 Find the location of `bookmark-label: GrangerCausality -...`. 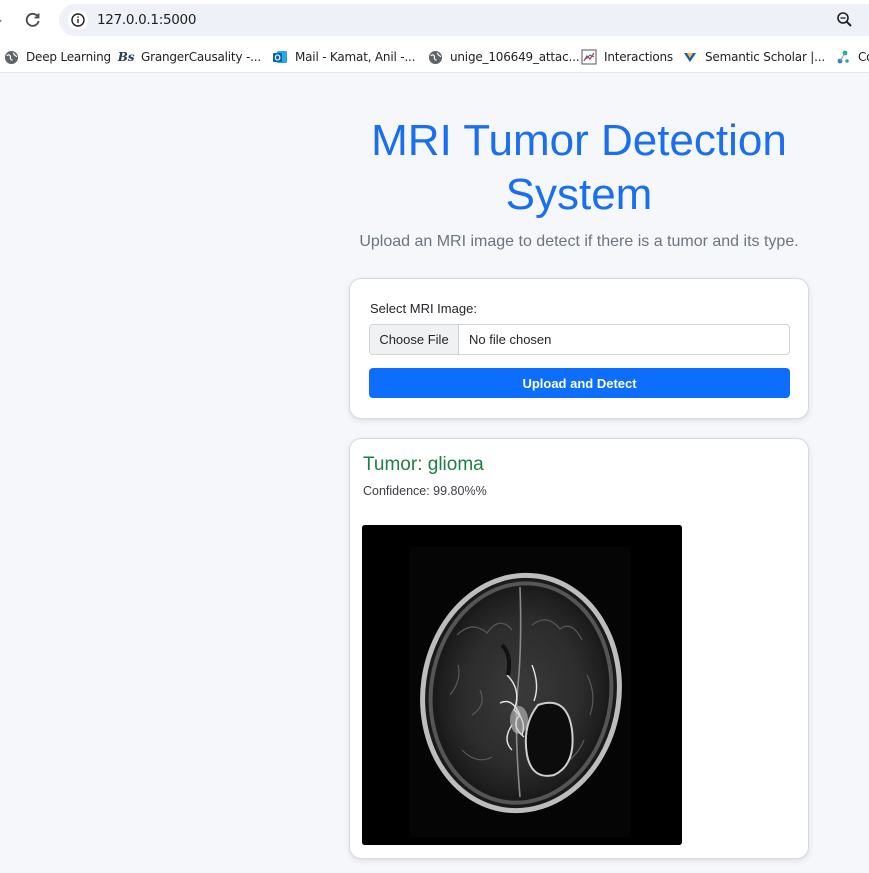

bookmark-label: GrangerCausality -... is located at coordinates (201, 57).